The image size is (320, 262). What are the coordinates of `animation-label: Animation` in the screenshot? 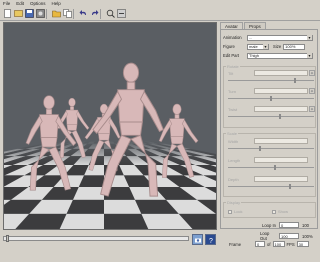 It's located at (232, 37).